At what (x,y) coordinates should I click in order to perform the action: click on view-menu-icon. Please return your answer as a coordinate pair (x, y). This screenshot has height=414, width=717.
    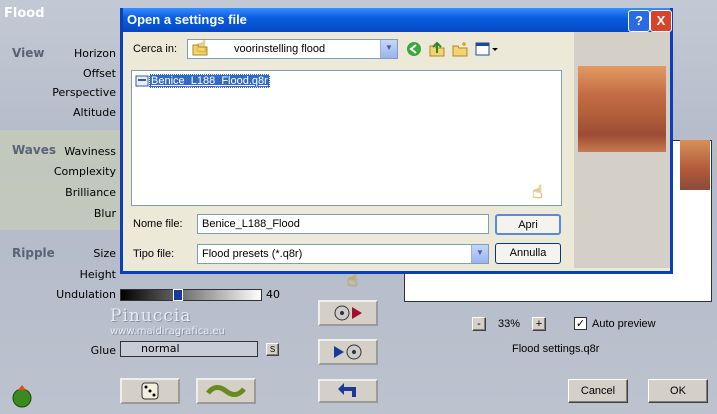
    Looking at the image, I should click on (487, 50).